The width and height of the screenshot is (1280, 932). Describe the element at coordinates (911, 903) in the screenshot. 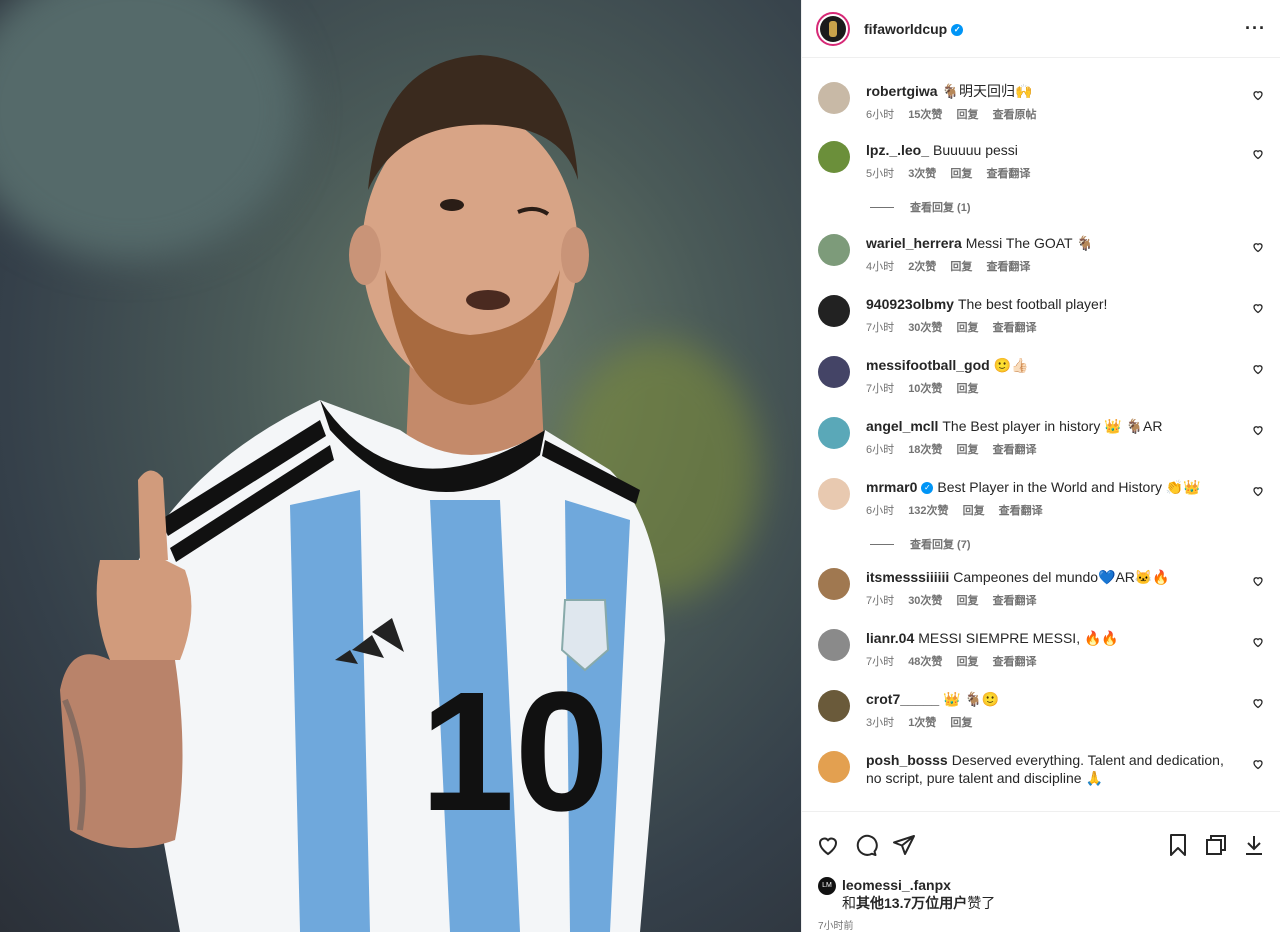

I see `likes-others: 其他13.7万位用户` at that location.